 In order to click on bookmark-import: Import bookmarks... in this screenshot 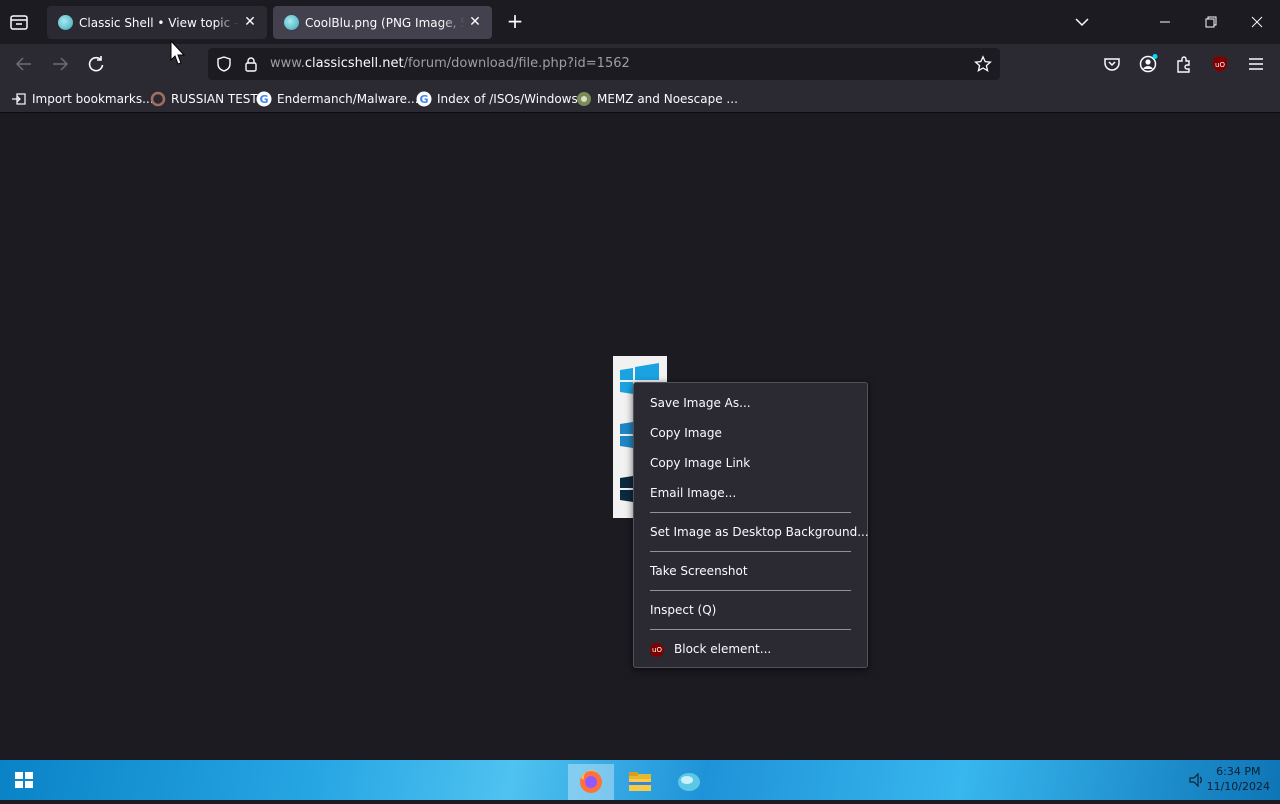, I will do `click(82, 98)`.